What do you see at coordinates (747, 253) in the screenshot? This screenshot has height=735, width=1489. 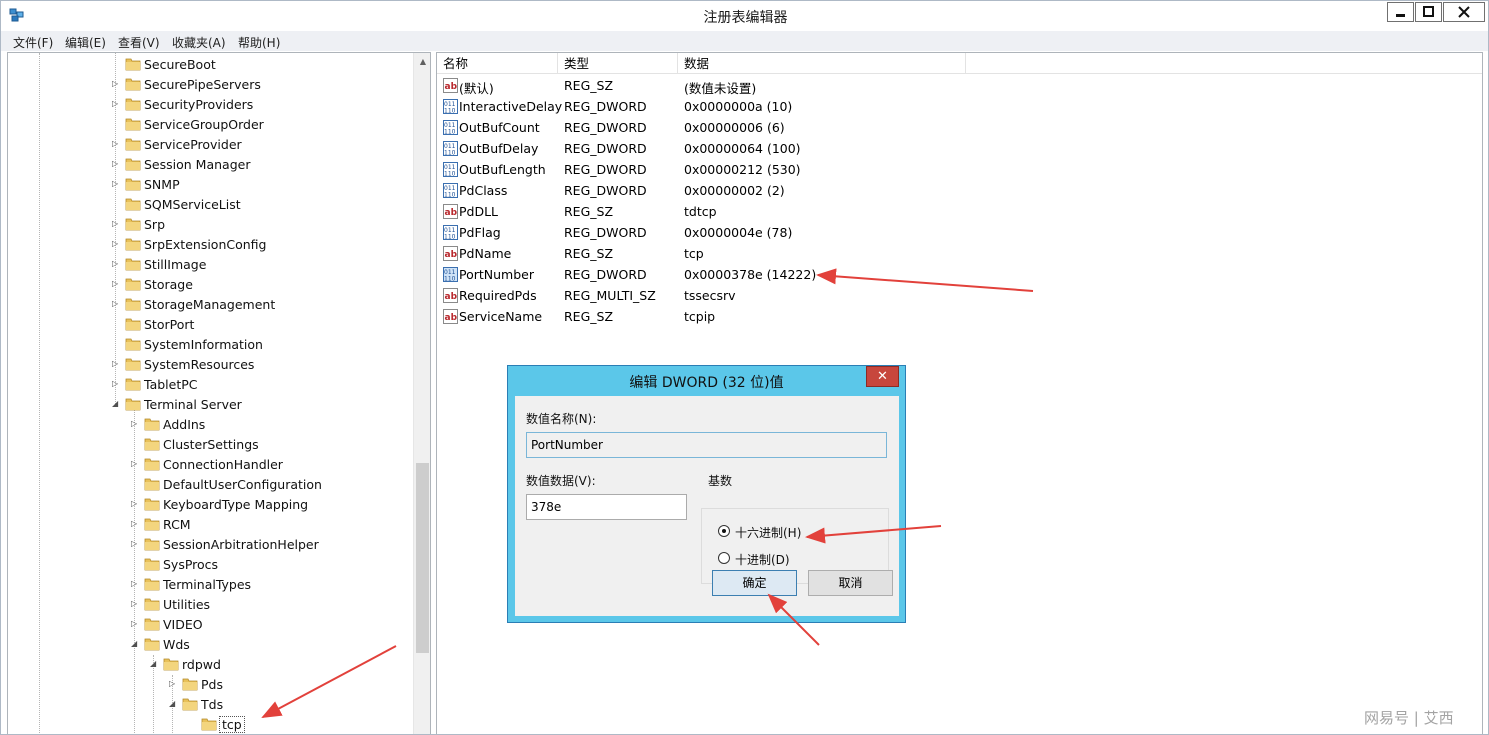 I see `value-row: ab PdName REG_SZ tcp` at bounding box center [747, 253].